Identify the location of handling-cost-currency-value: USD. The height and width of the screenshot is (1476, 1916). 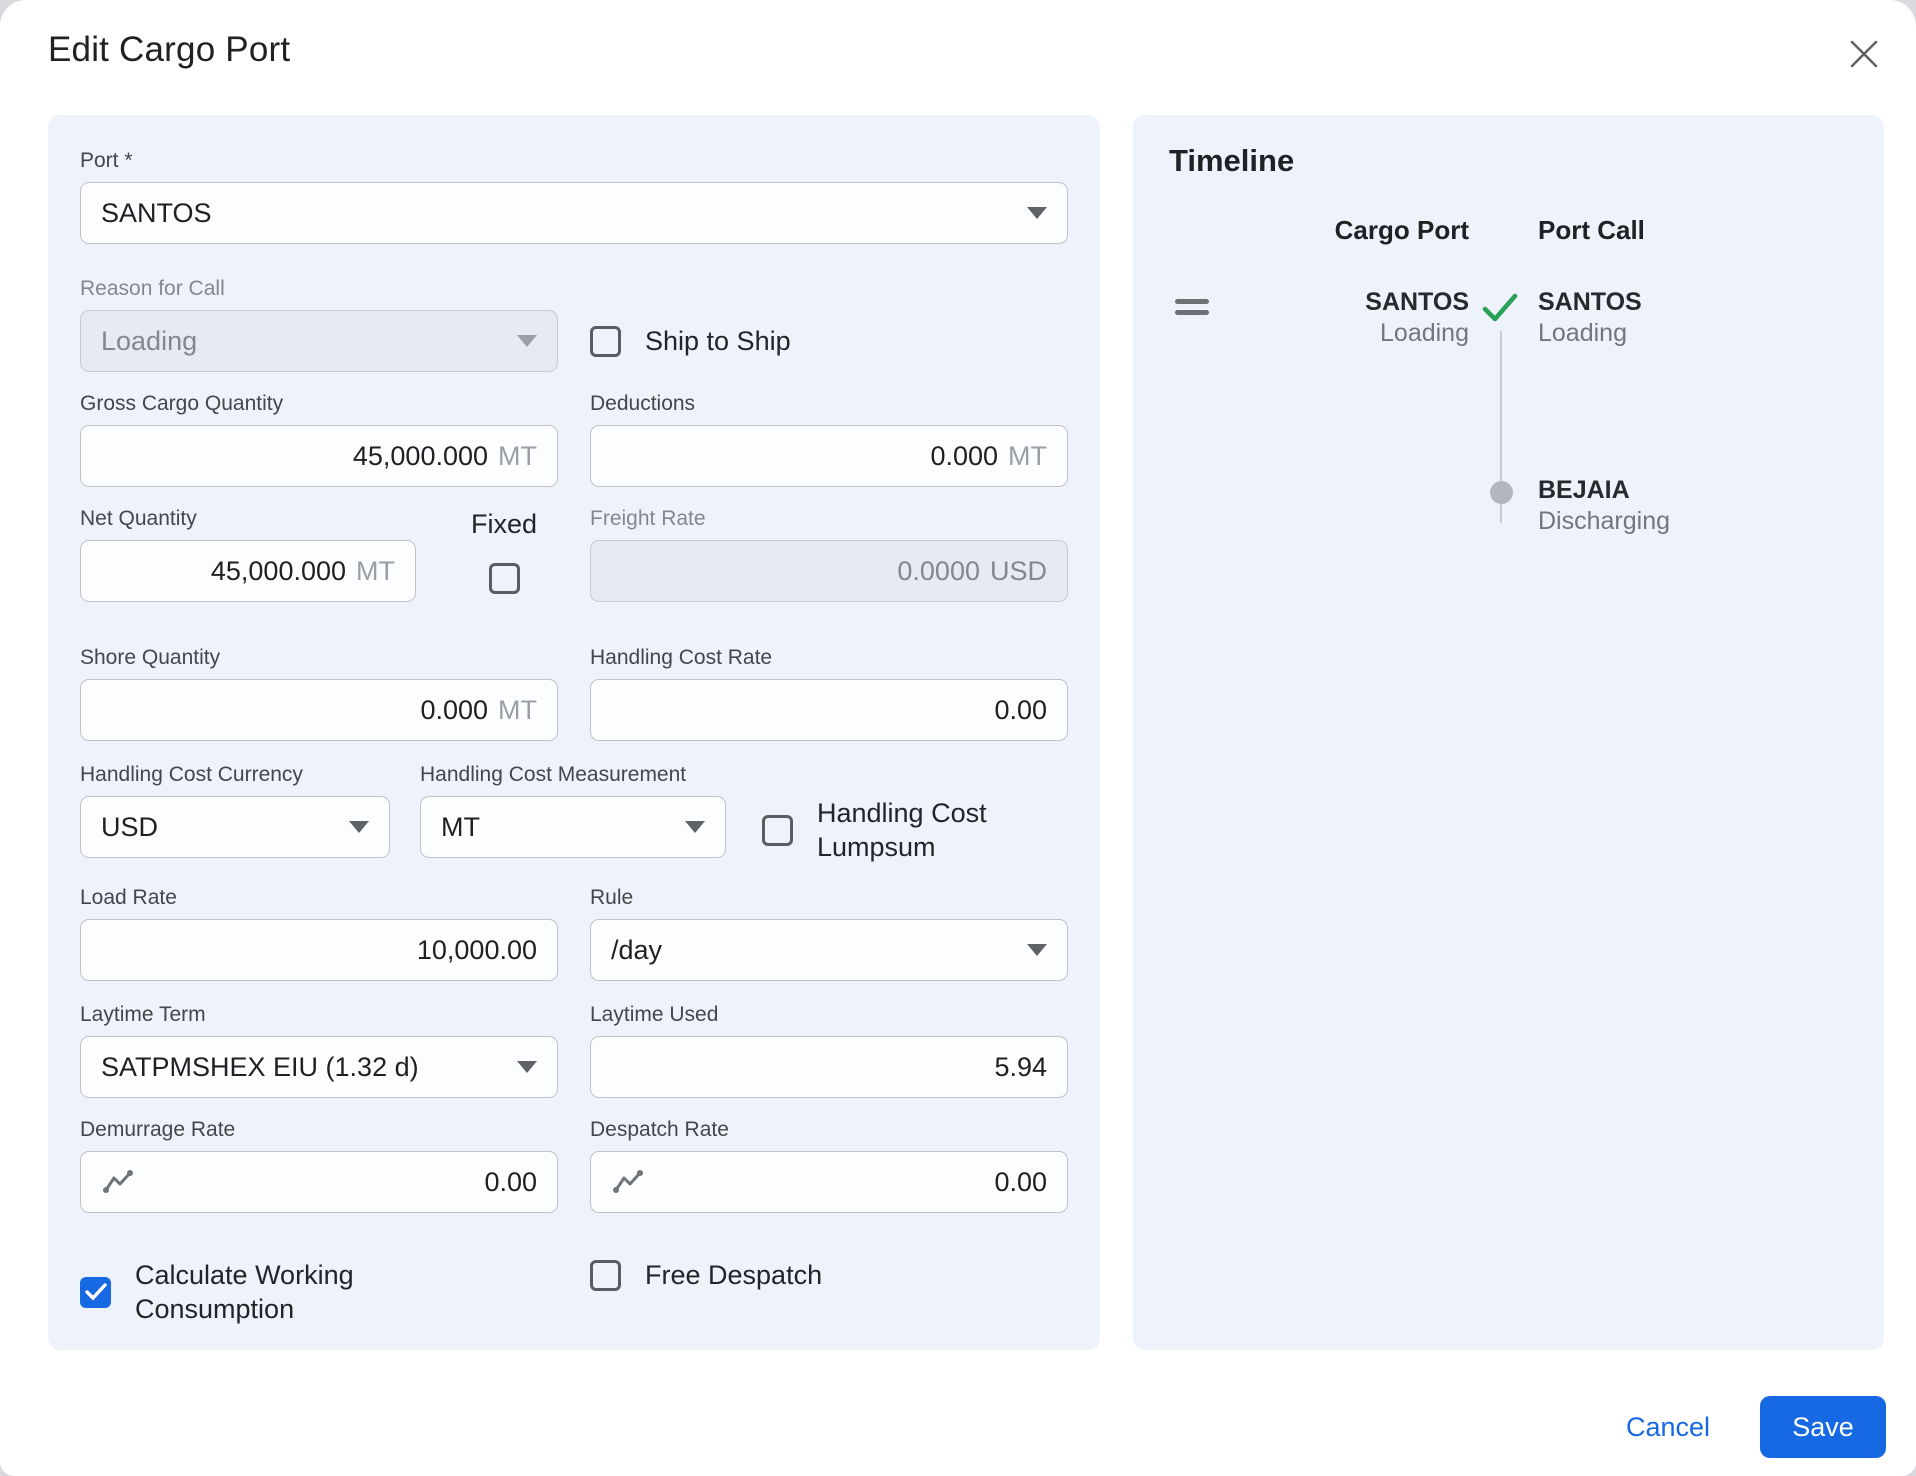
(130, 826).